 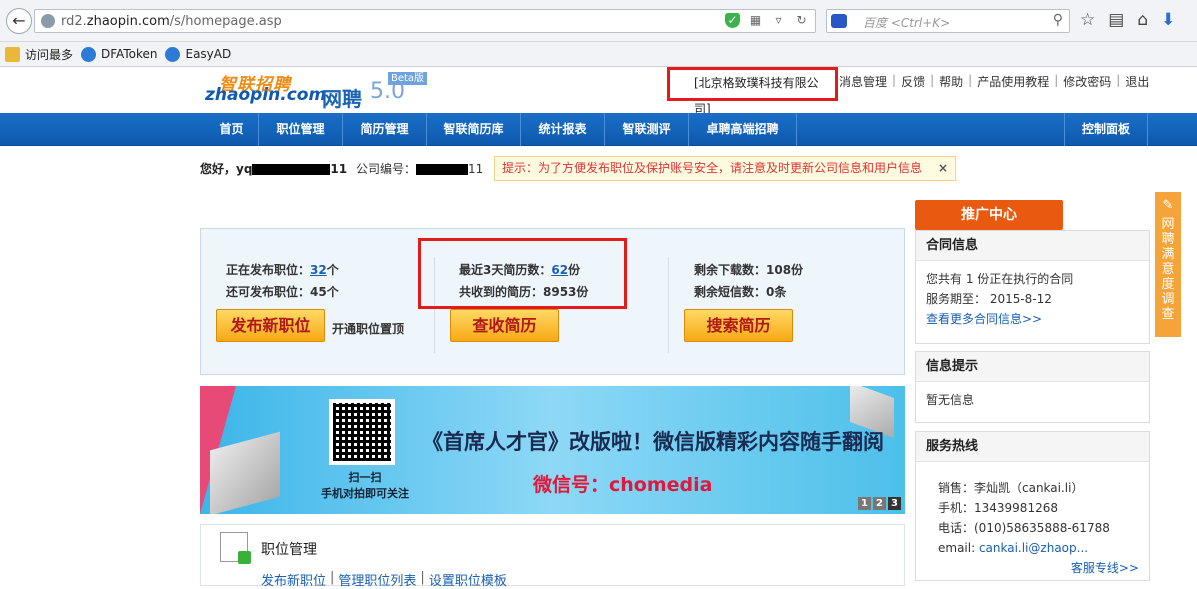 What do you see at coordinates (839, 21) in the screenshot?
I see `baidu-icon` at bounding box center [839, 21].